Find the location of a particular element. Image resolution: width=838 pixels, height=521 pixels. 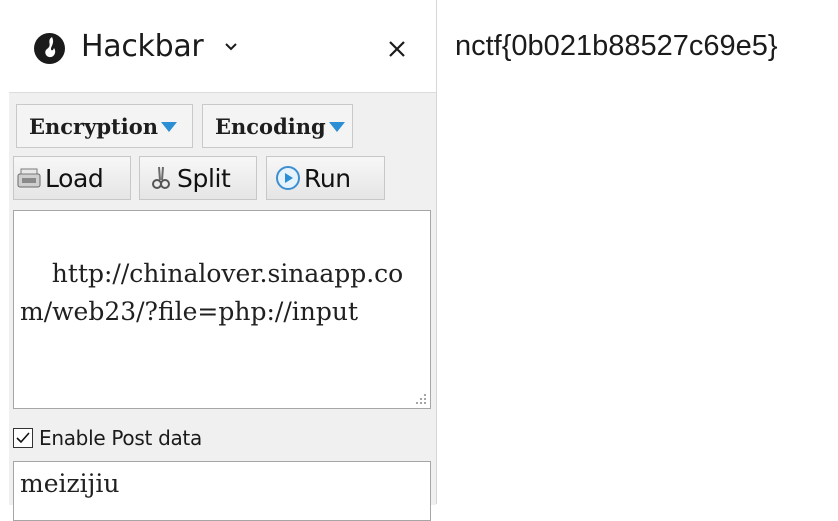

encoding-dropdown: Encoding is located at coordinates (277, 126).